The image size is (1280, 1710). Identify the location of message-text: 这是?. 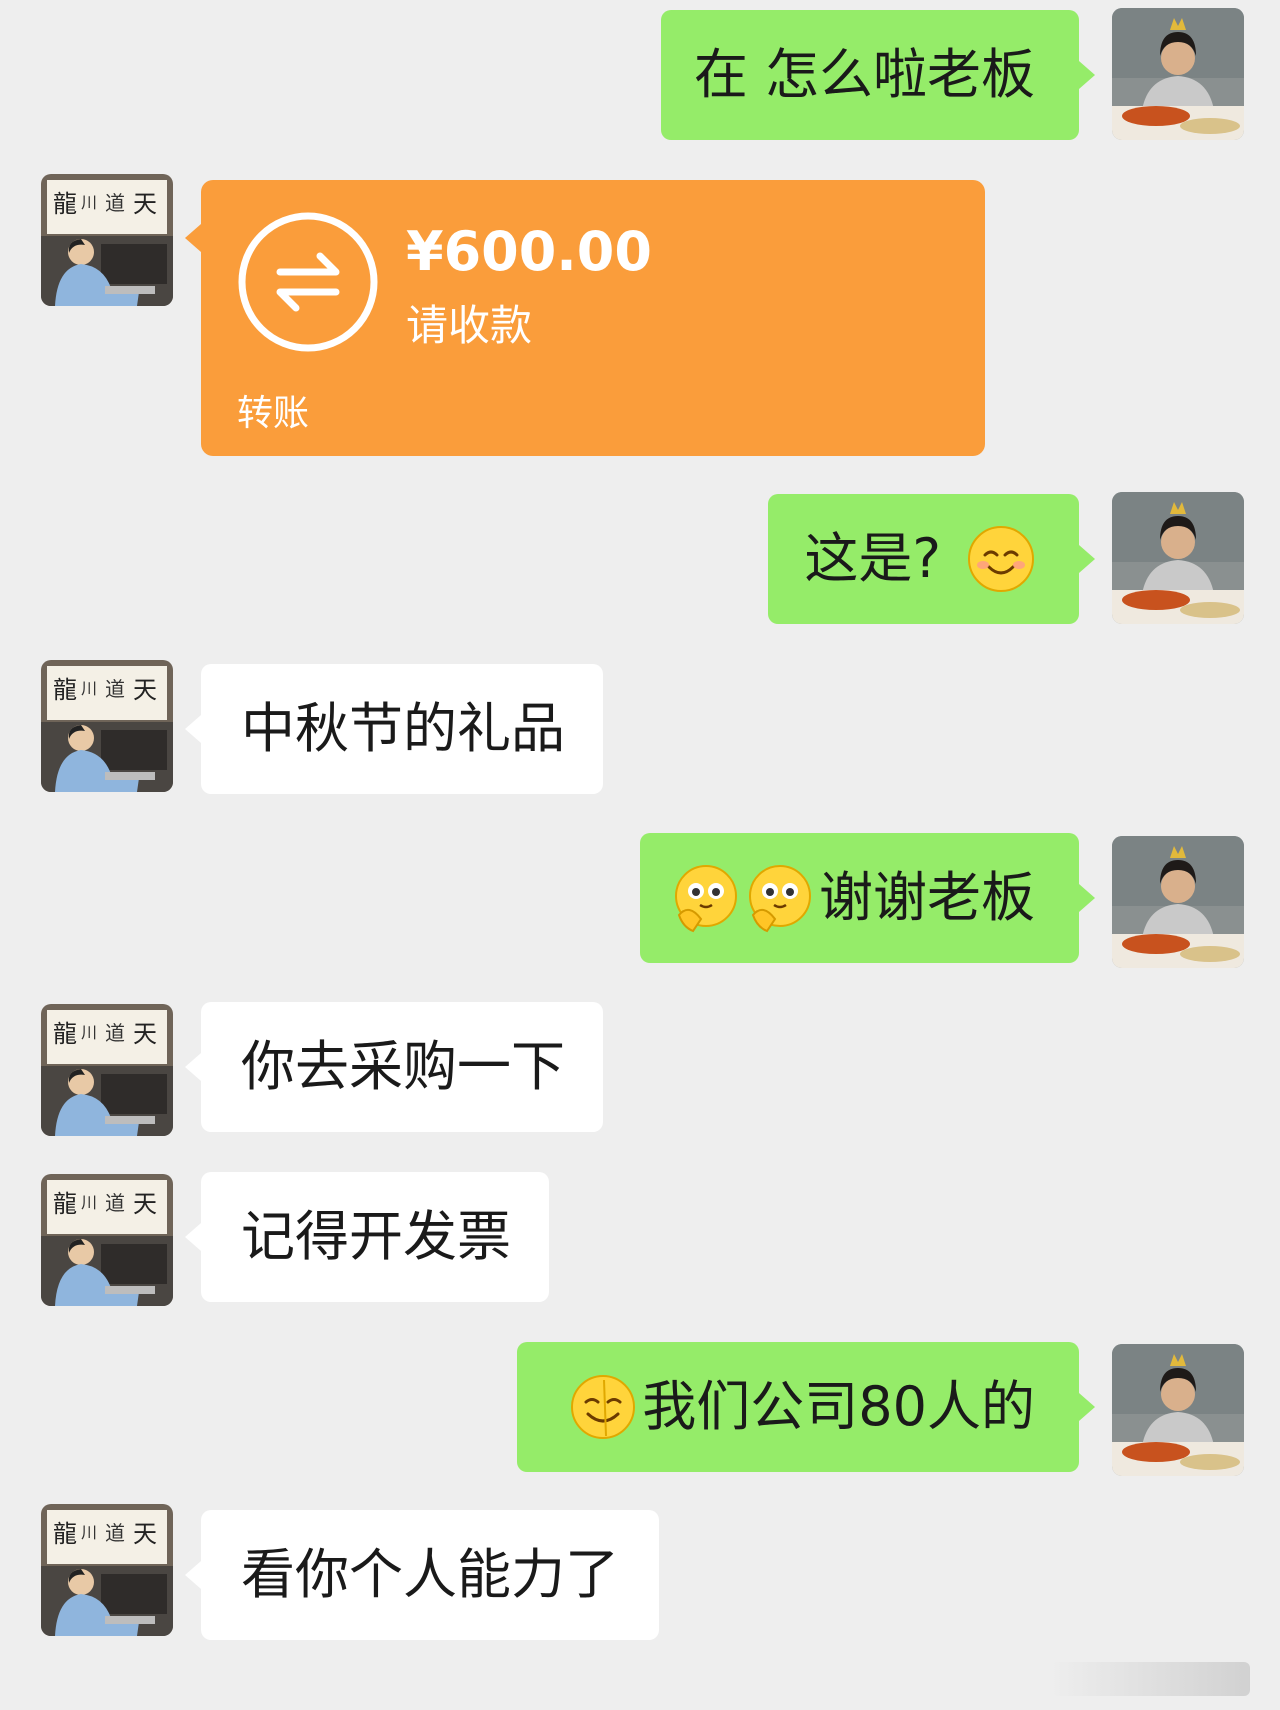
(872, 558).